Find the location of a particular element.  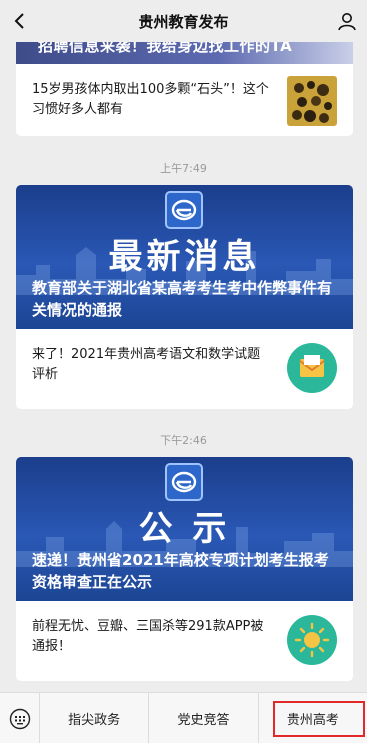

page-title: 贵州教育发布 is located at coordinates (183, 21).